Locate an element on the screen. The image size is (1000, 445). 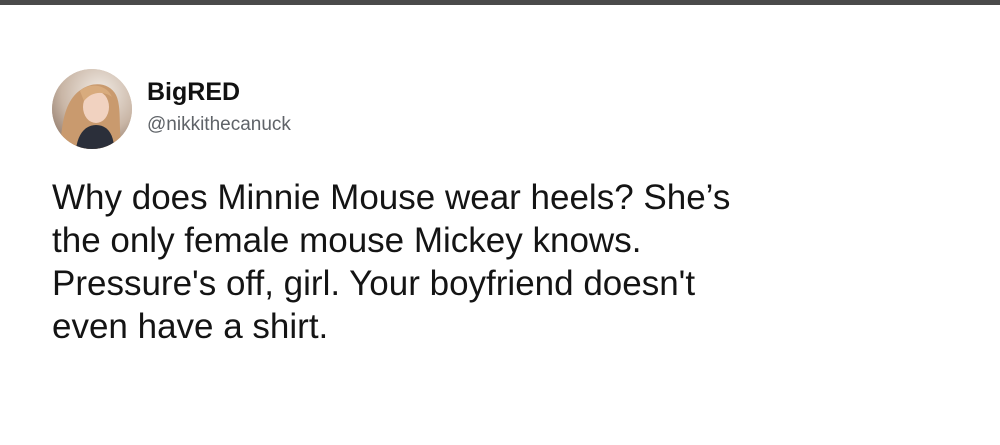
avatar is located at coordinates (92, 109).